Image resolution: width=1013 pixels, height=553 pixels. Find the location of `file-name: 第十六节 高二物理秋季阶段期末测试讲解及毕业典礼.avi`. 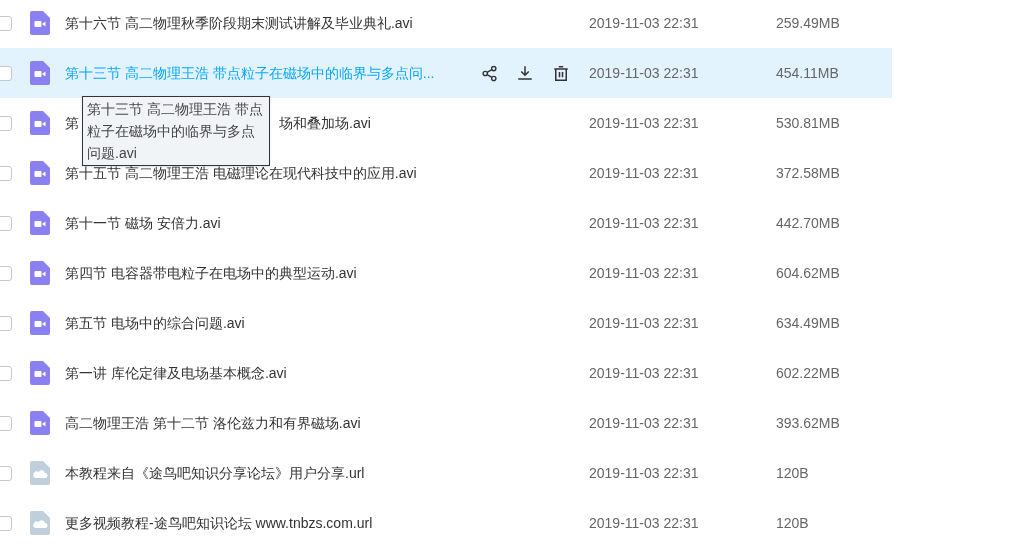

file-name: 第十六节 高二物理秋季阶段期末测试讲解及毕业典礼.avi is located at coordinates (239, 23).